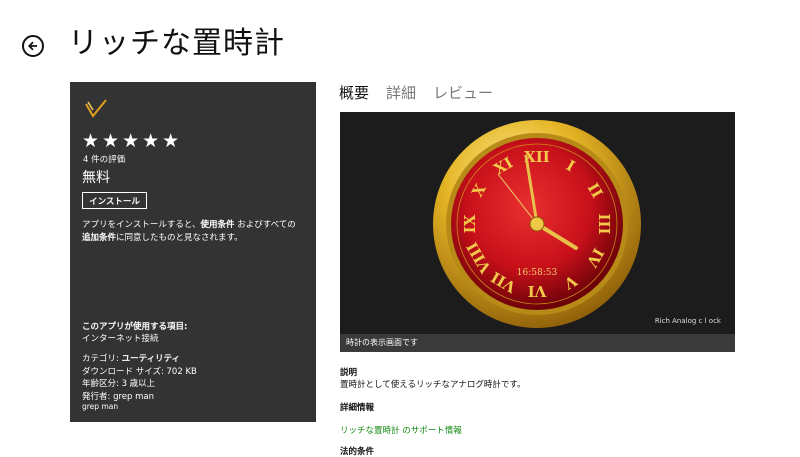 The height and width of the screenshot is (457, 800). What do you see at coordinates (218, 225) in the screenshot?
I see `terms-of-use-link: 使用条件` at bounding box center [218, 225].